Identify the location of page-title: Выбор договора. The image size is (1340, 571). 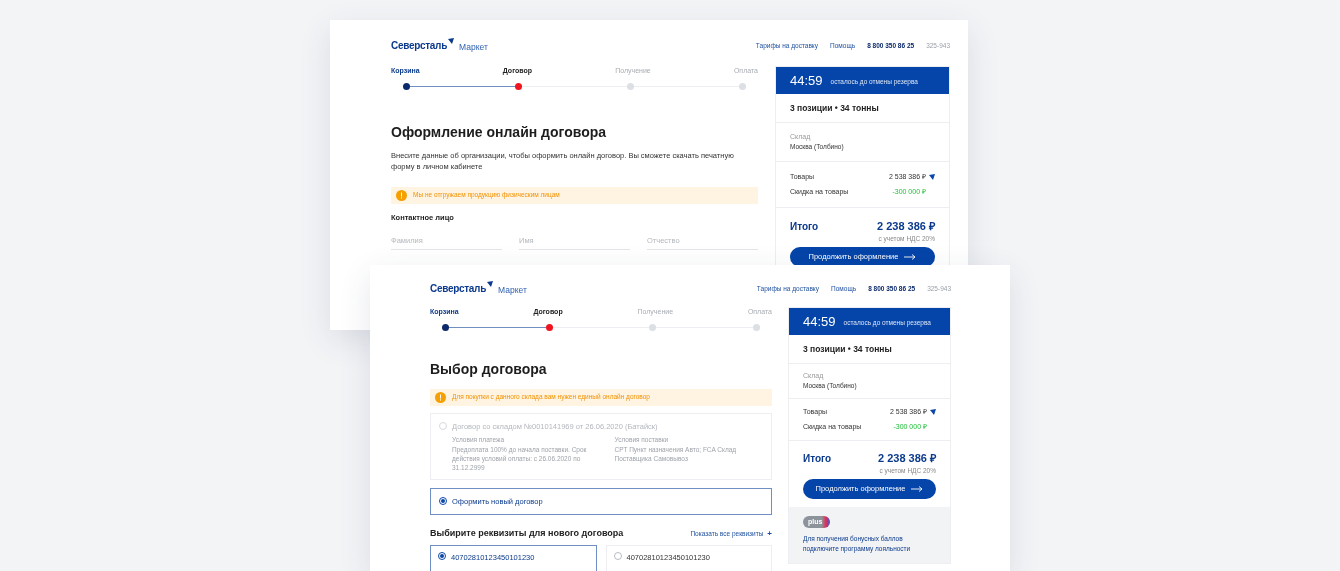
(489, 369).